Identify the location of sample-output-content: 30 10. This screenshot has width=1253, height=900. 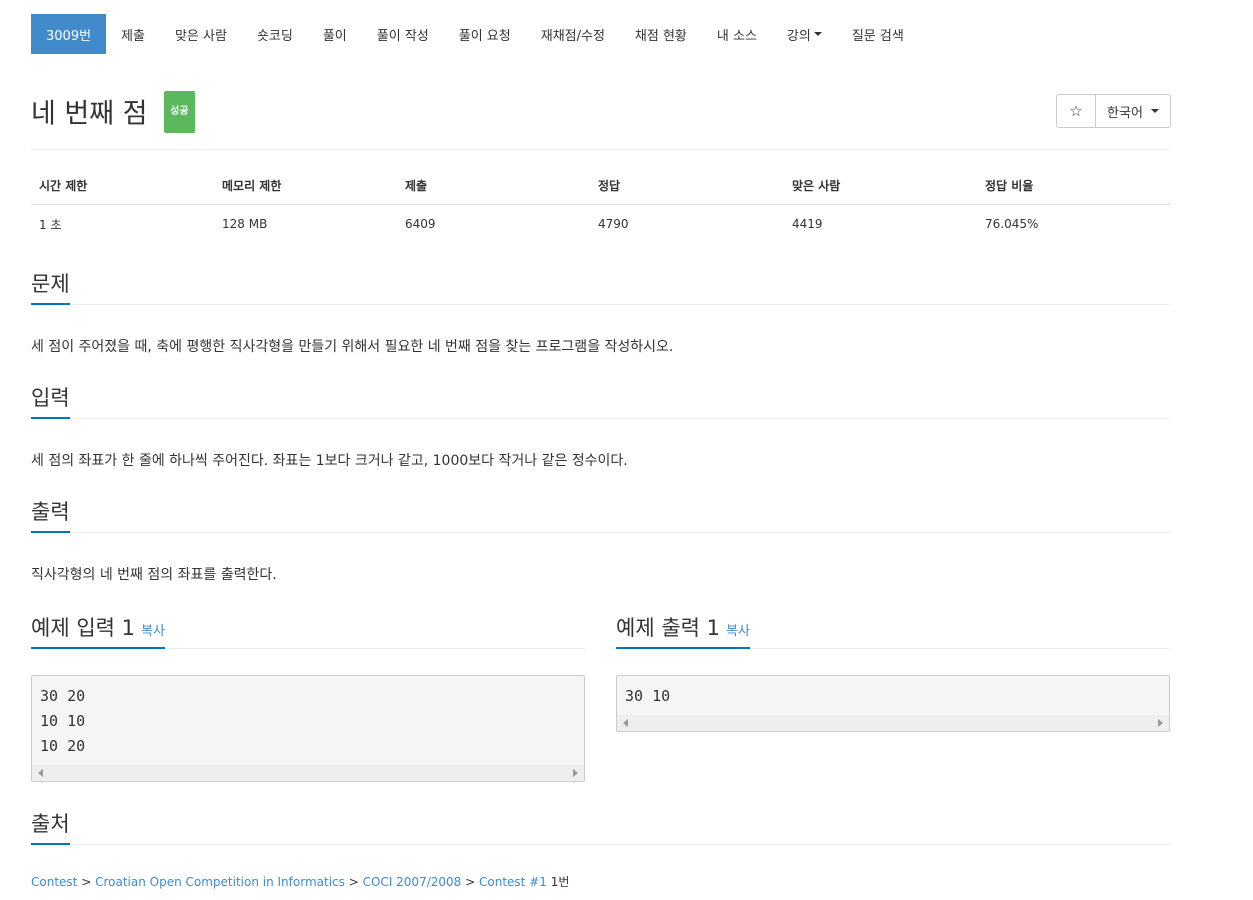
(648, 696).